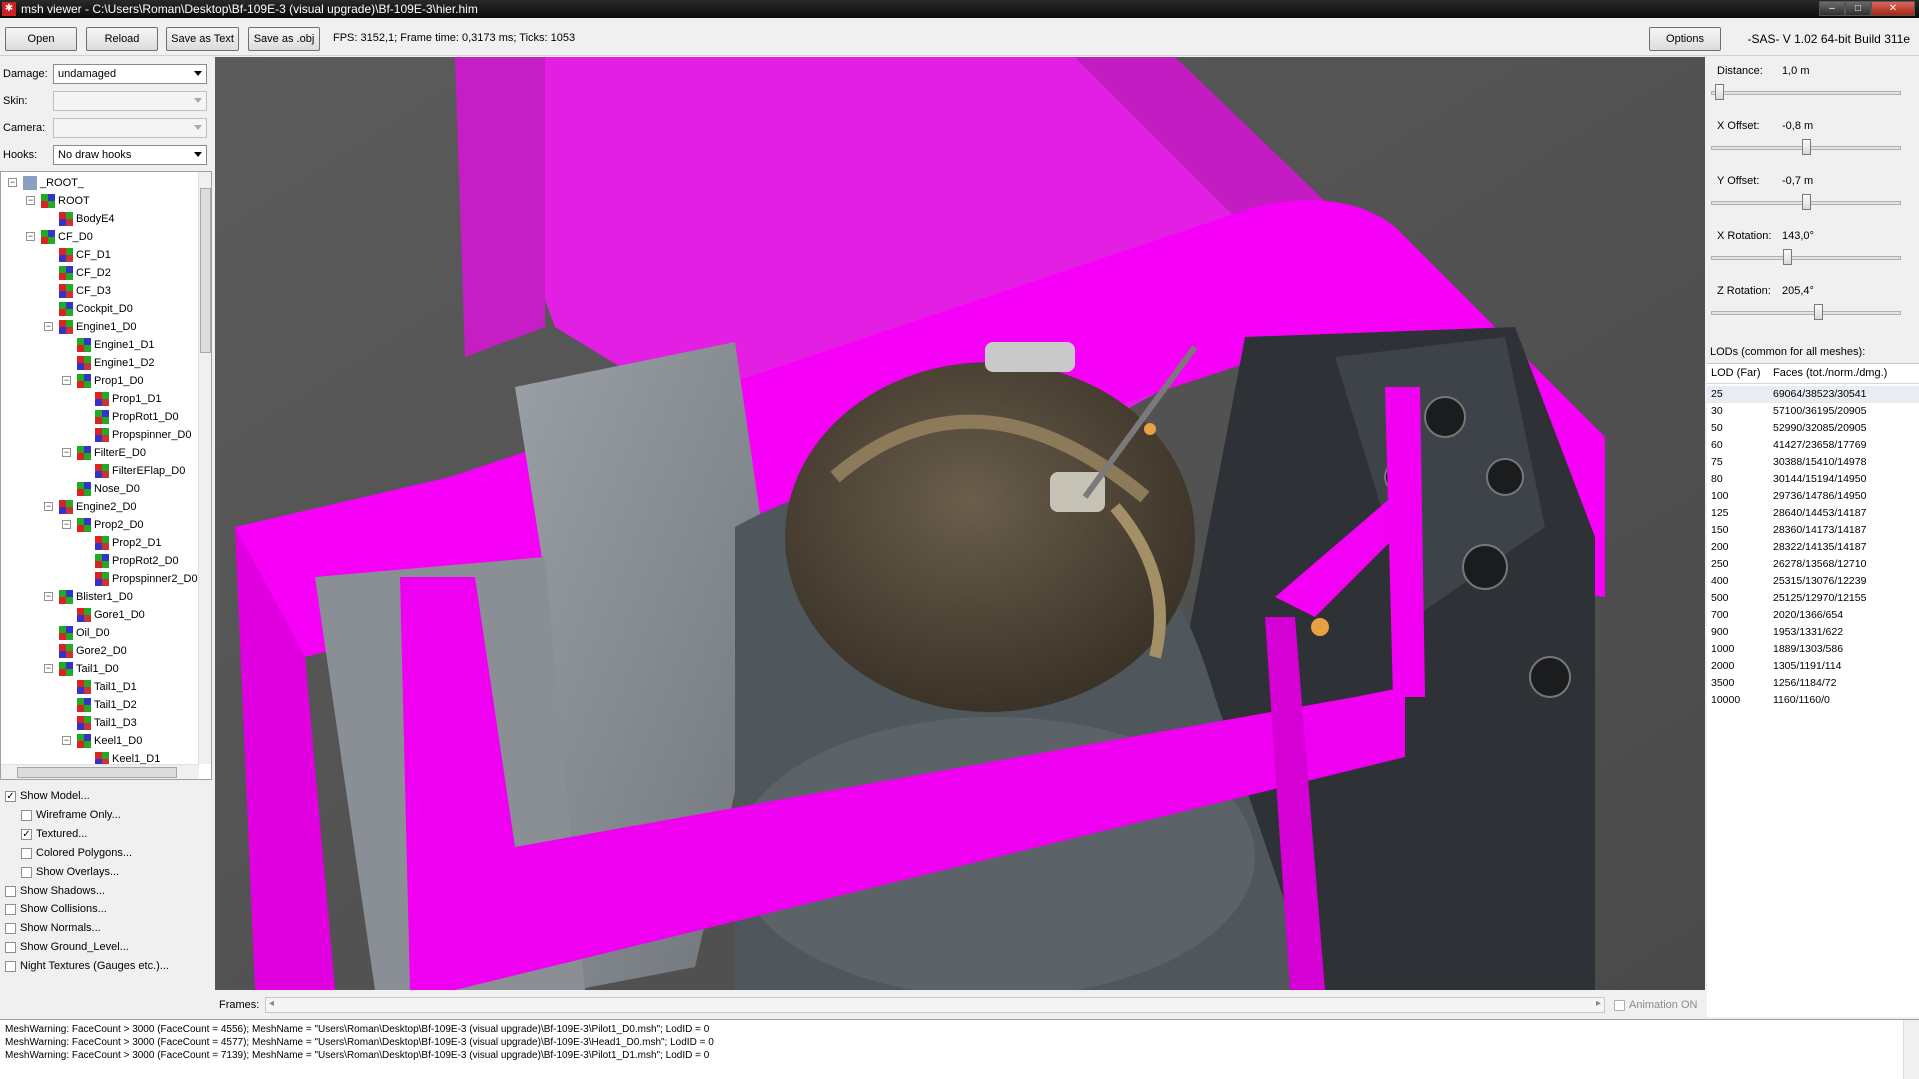 The width and height of the screenshot is (1919, 1079). Describe the element at coordinates (100, 507) in the screenshot. I see `tree-node: − Engine2_D0` at that location.